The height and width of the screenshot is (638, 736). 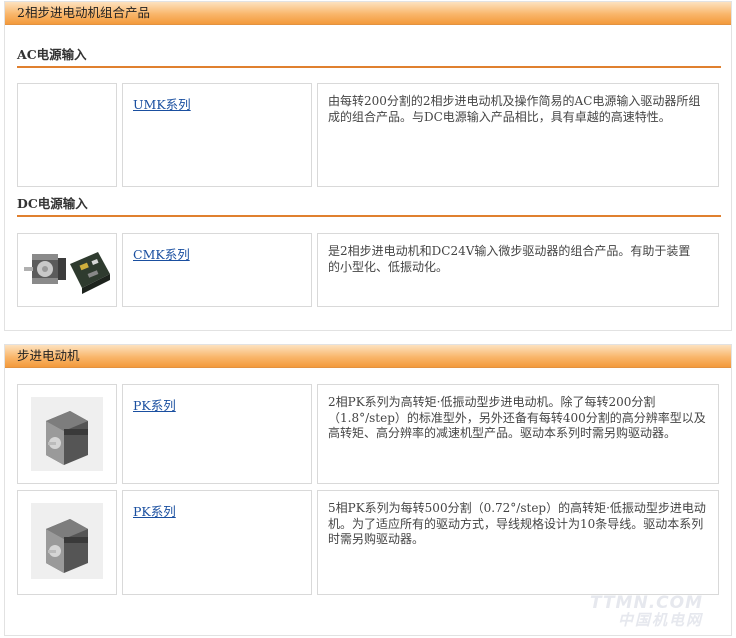 What do you see at coordinates (161, 253) in the screenshot?
I see `cmk-series-link: CMK系列` at bounding box center [161, 253].